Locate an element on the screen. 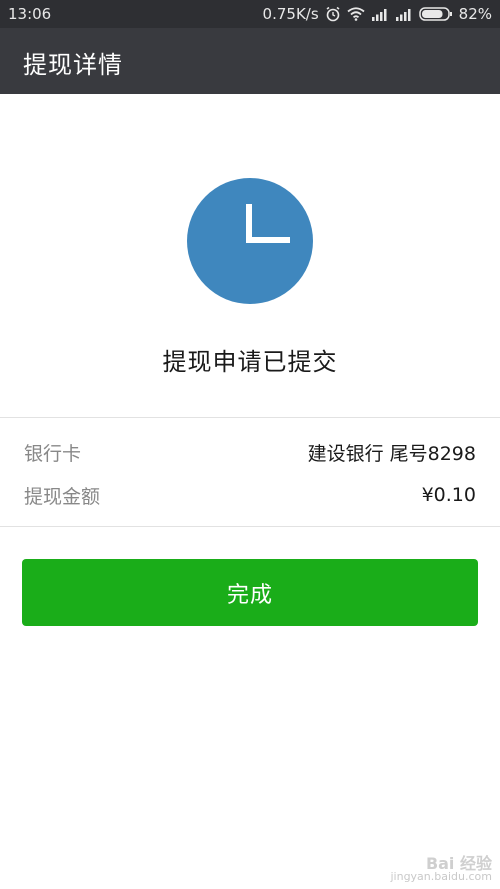  detail-label: 银行卡 is located at coordinates (53, 453).